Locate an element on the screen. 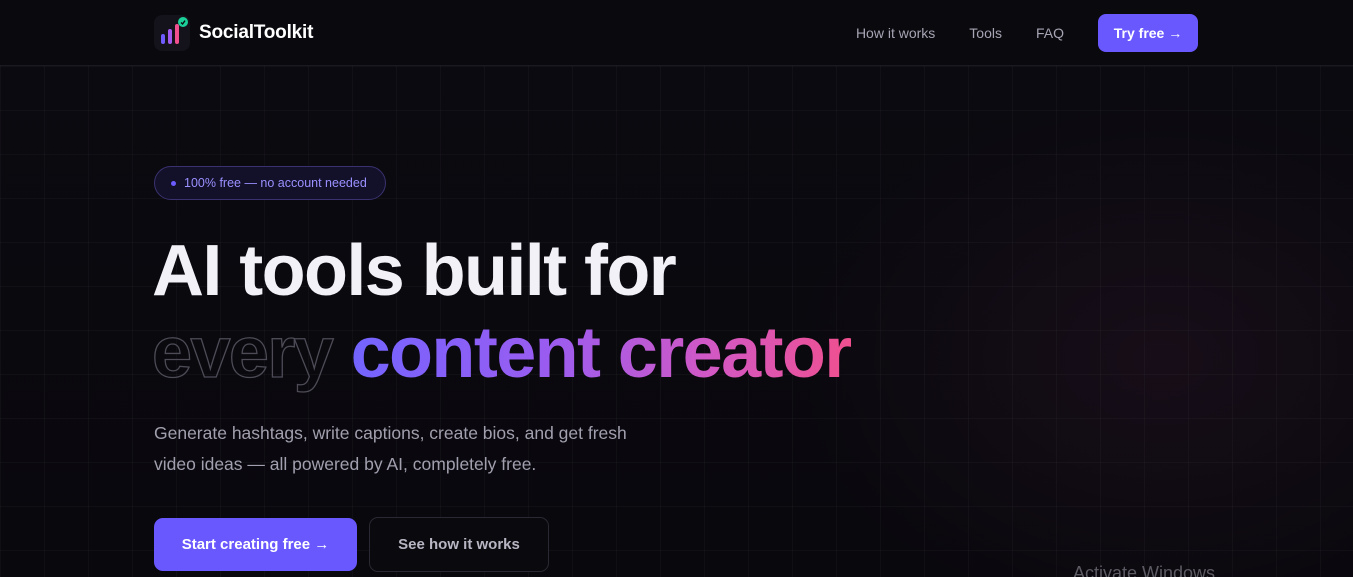 Image resolution: width=1353 pixels, height=577 pixels. free-badge: 100% free — no account needed is located at coordinates (270, 183).